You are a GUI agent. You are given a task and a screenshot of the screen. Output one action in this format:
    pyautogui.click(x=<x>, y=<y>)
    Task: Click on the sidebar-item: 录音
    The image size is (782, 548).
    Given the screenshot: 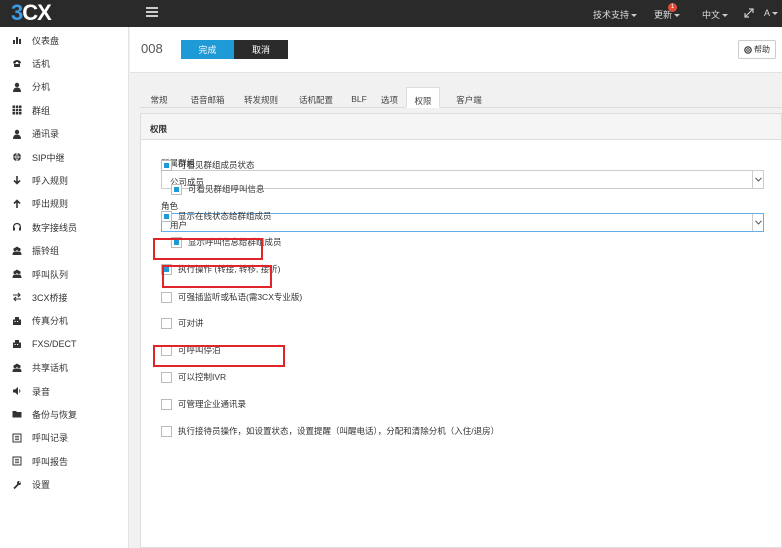 What is the action you would take?
    pyautogui.click(x=64, y=391)
    